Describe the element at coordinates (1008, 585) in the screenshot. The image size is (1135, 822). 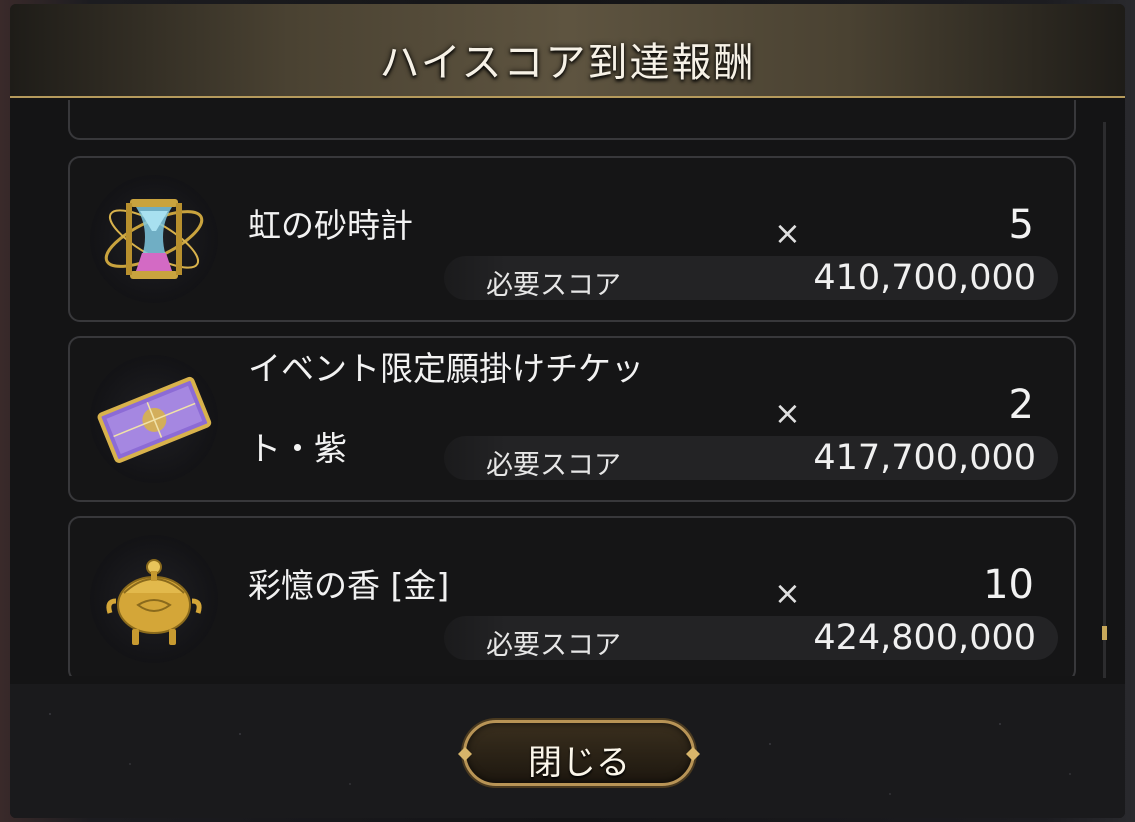
I see `reward-quantity: 10` at that location.